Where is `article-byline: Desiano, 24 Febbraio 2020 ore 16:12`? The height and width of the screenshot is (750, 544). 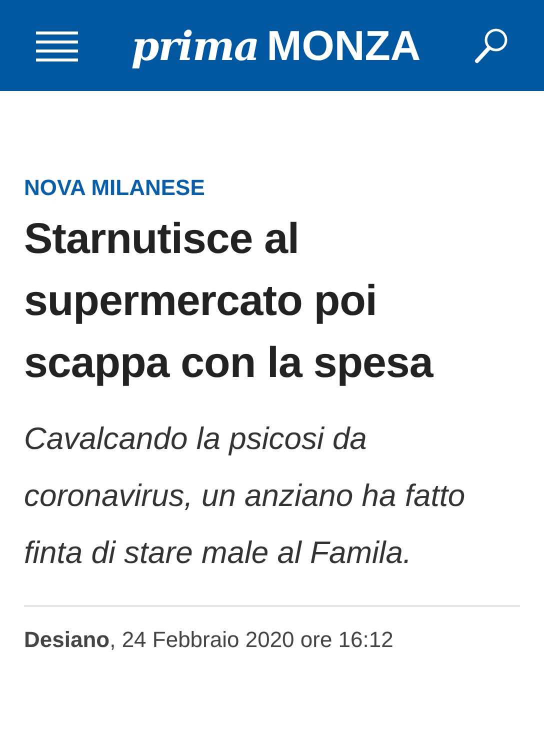
article-byline: Desiano, 24 Febbraio 2020 ore 16:12 is located at coordinates (209, 640).